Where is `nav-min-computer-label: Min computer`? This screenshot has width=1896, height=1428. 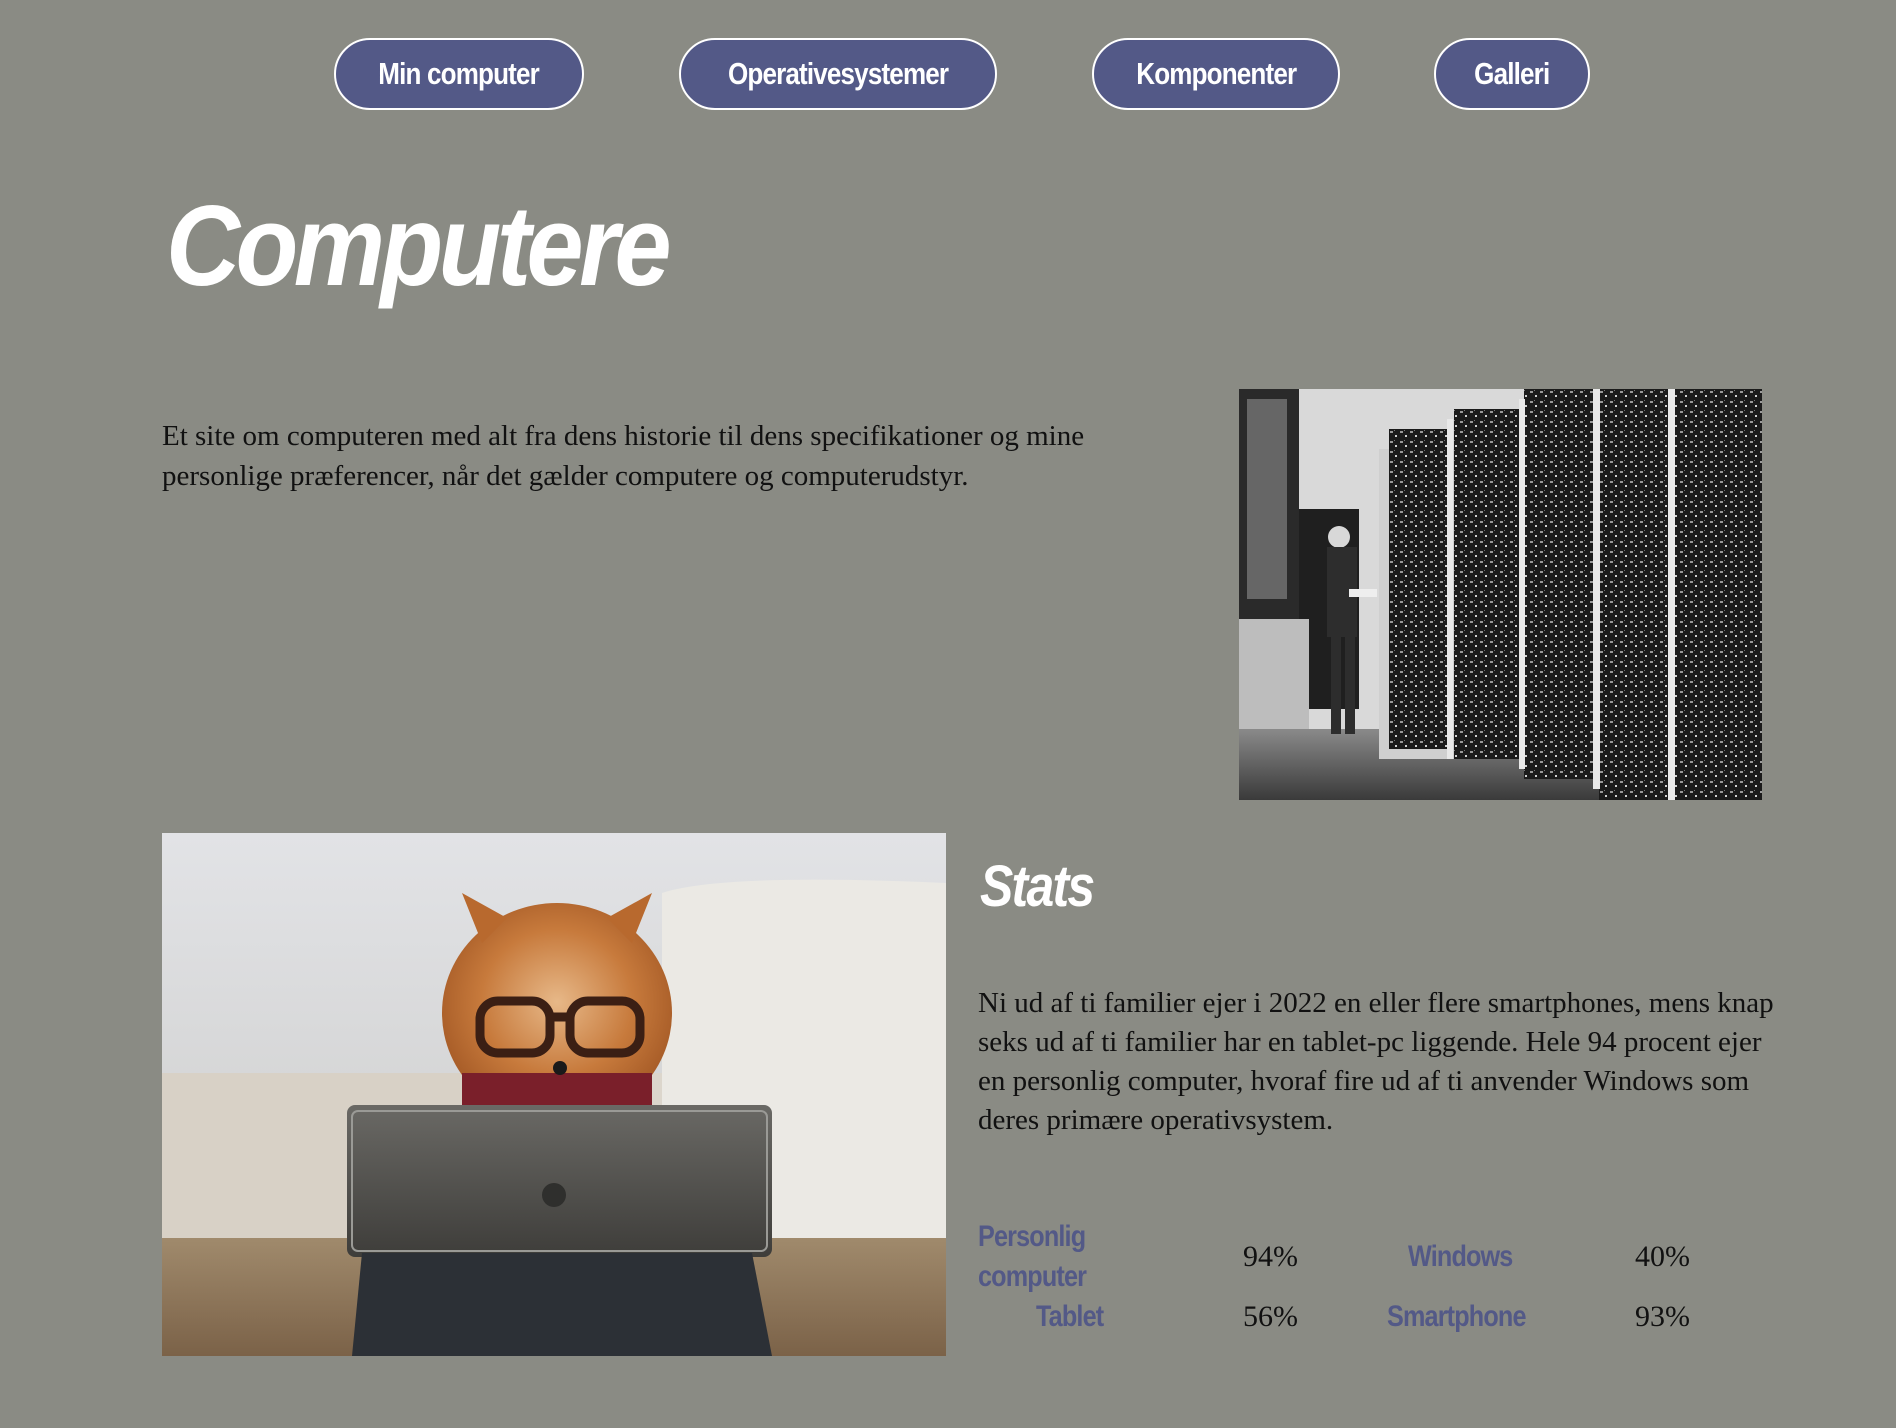
nav-min-computer-label: Min computer is located at coordinates (459, 73).